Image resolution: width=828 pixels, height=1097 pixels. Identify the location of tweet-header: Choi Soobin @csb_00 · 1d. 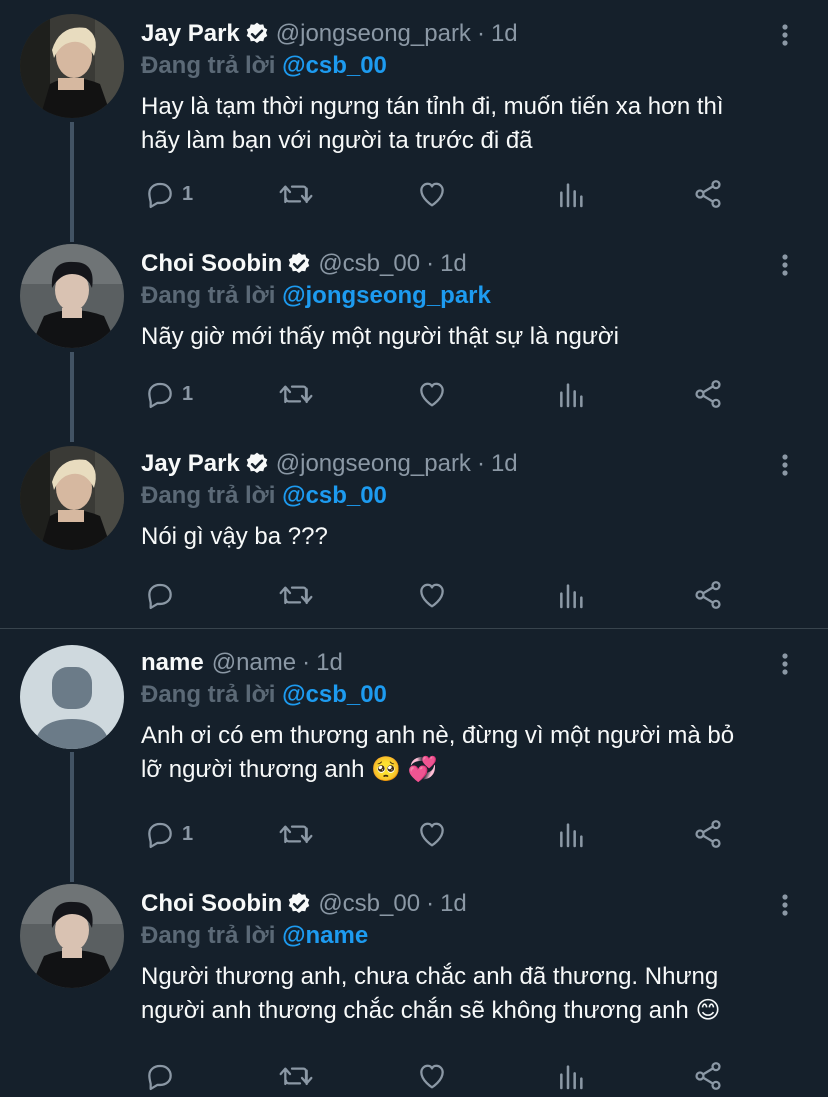
(304, 264).